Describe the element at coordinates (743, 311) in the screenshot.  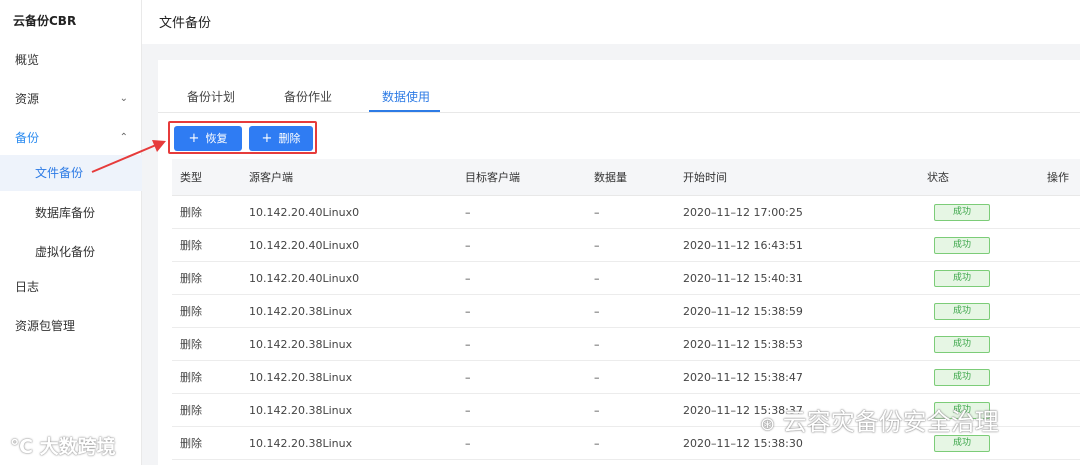
I see `cell-start-time: 2020–11–12 15:38:59` at that location.